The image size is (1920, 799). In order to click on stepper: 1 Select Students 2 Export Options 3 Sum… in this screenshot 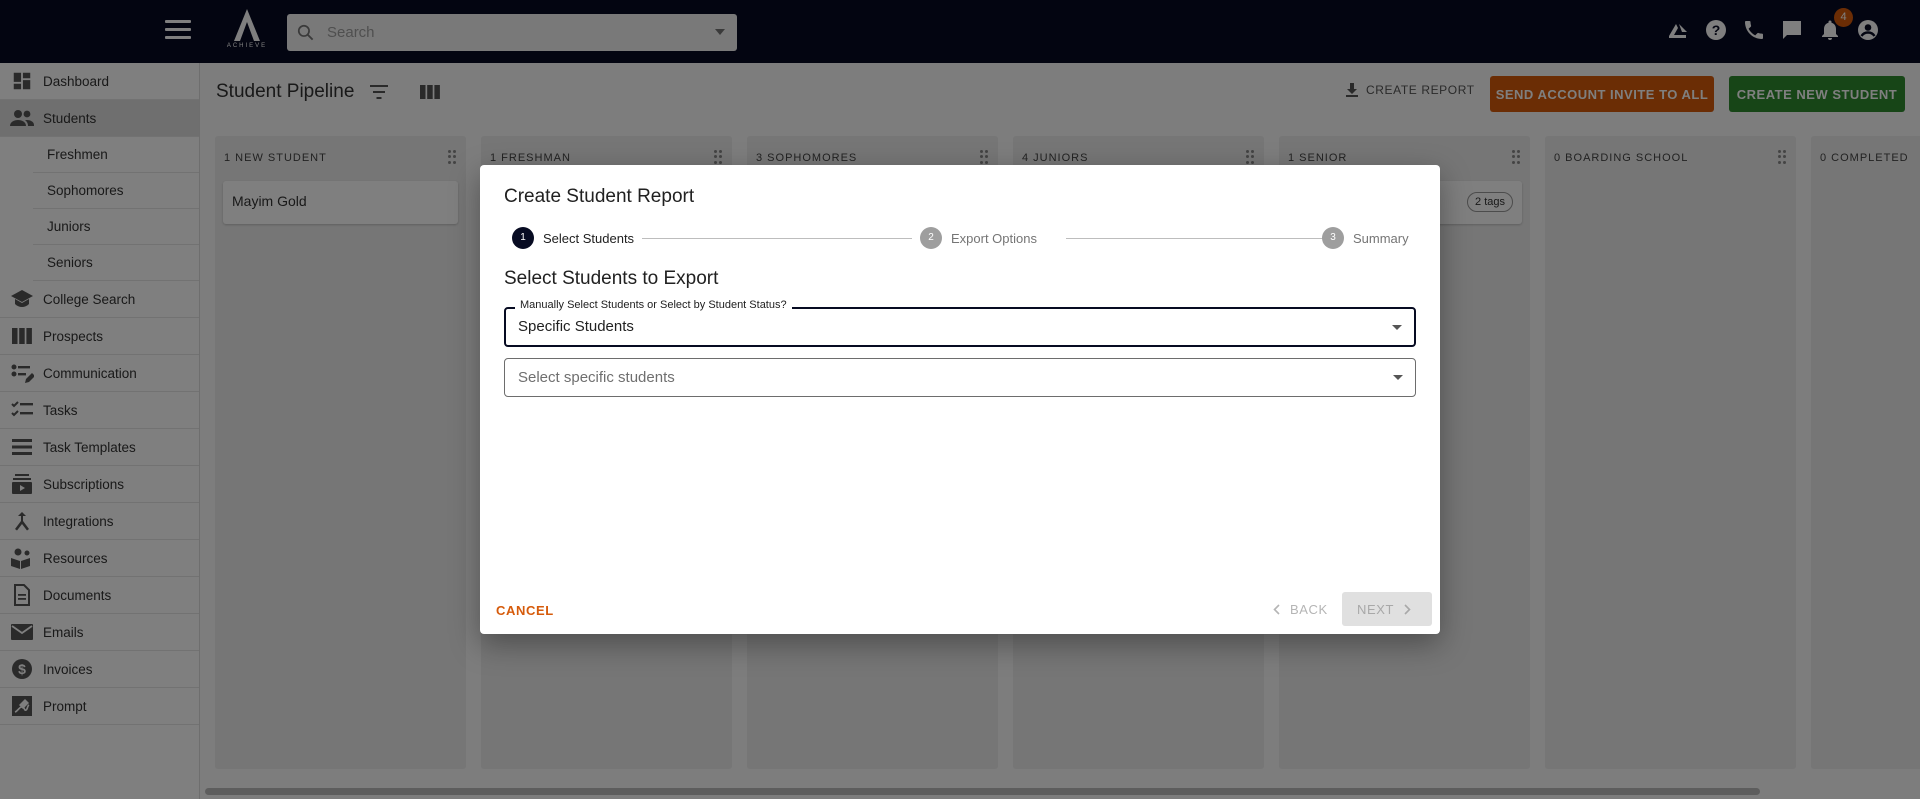, I will do `click(964, 238)`.